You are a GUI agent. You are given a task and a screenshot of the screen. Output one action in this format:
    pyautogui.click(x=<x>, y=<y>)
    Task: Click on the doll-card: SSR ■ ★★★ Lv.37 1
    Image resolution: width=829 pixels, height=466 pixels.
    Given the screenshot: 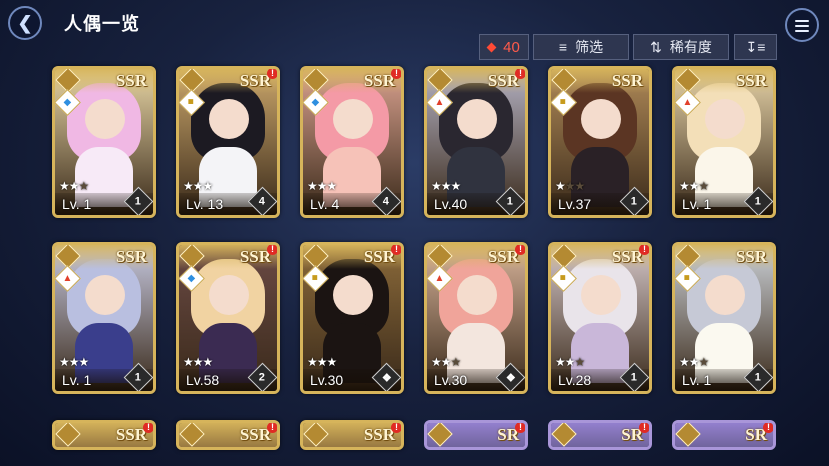 What is the action you would take?
    pyautogui.click(x=600, y=142)
    